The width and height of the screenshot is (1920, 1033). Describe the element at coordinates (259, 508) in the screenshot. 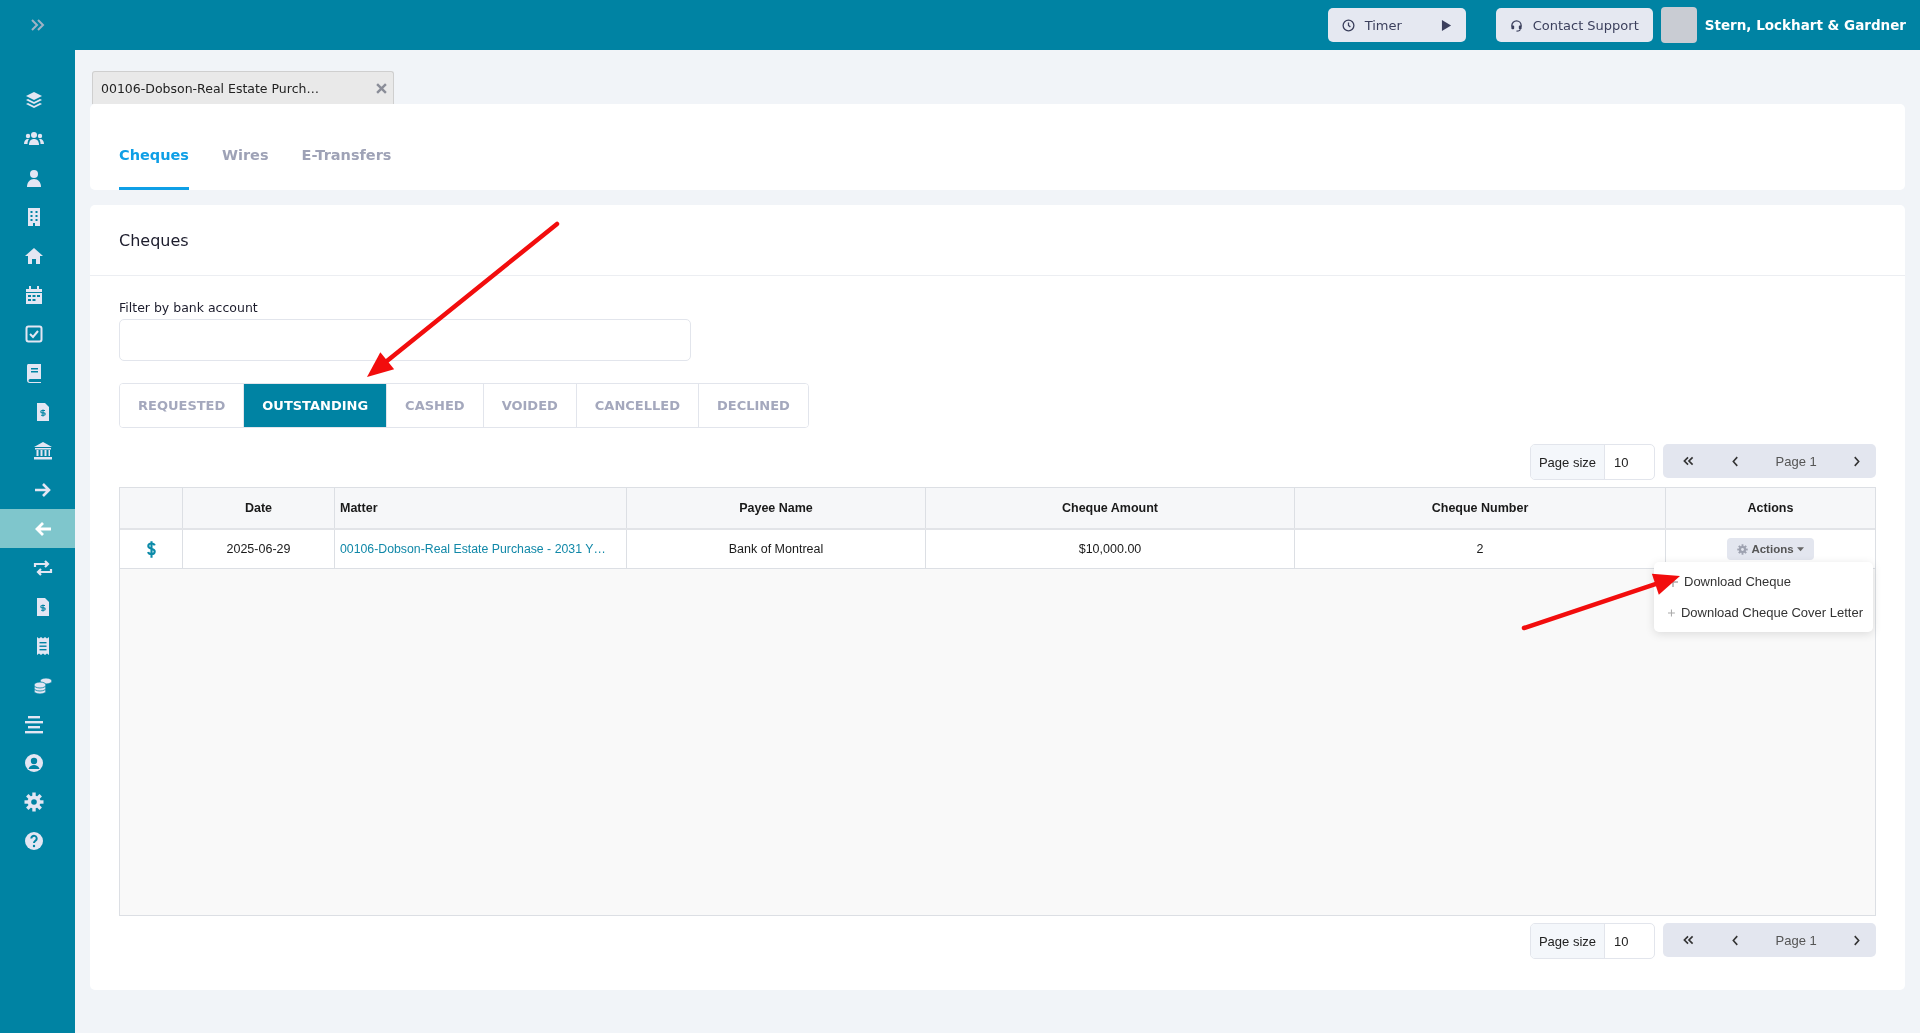

I see `column-header: Date` at that location.